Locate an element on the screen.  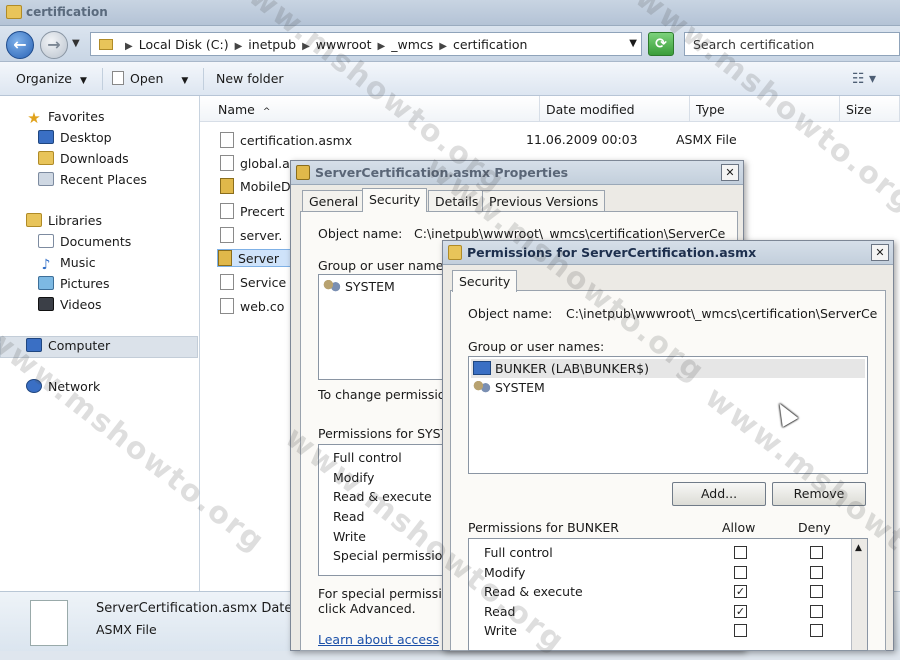
nav-videos: Videos is located at coordinates (70, 304).